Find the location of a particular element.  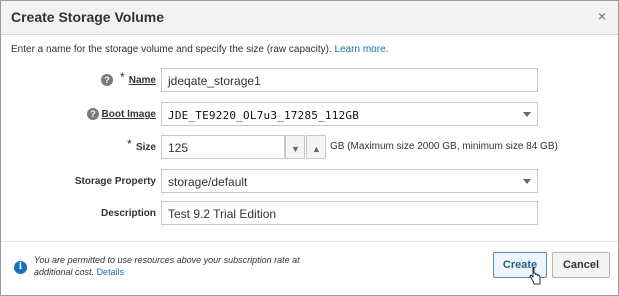

hand-cursor-icon is located at coordinates (535, 276).